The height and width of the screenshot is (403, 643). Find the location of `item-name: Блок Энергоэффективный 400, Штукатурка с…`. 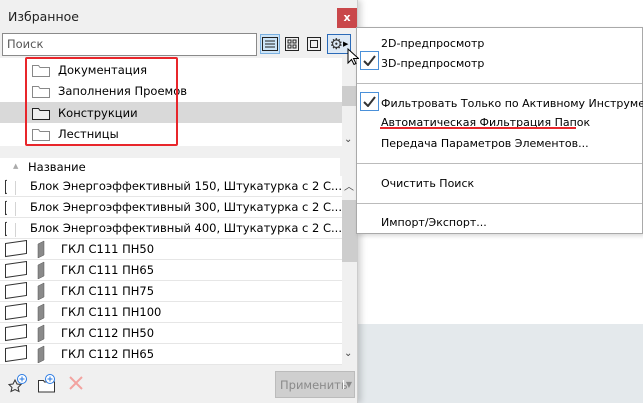

item-name: Блок Энергоэффективный 400, Штукатурка с… is located at coordinates (185, 228).